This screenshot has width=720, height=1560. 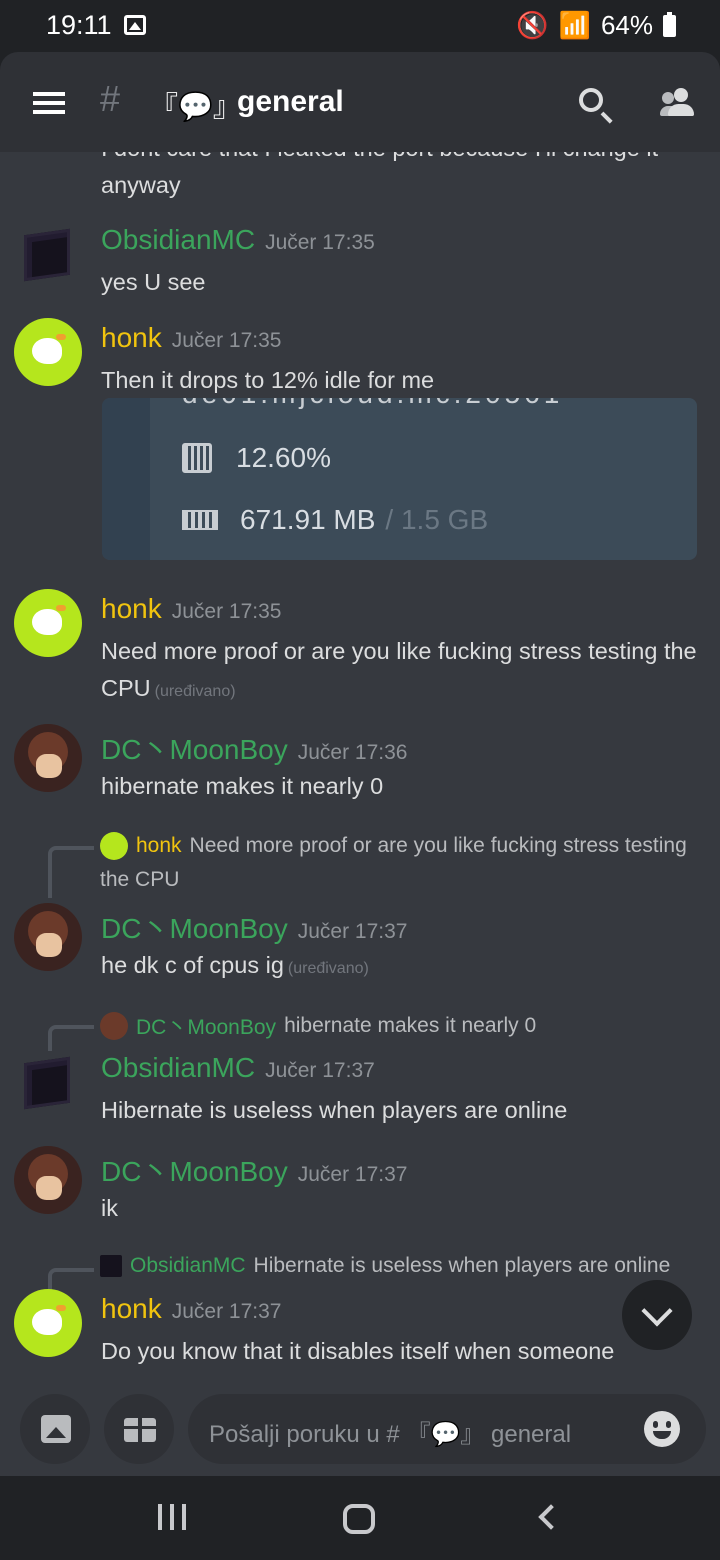 I want to click on message-input: Pošalji poruku u # 『💬』 general, so click(x=447, y=1429).